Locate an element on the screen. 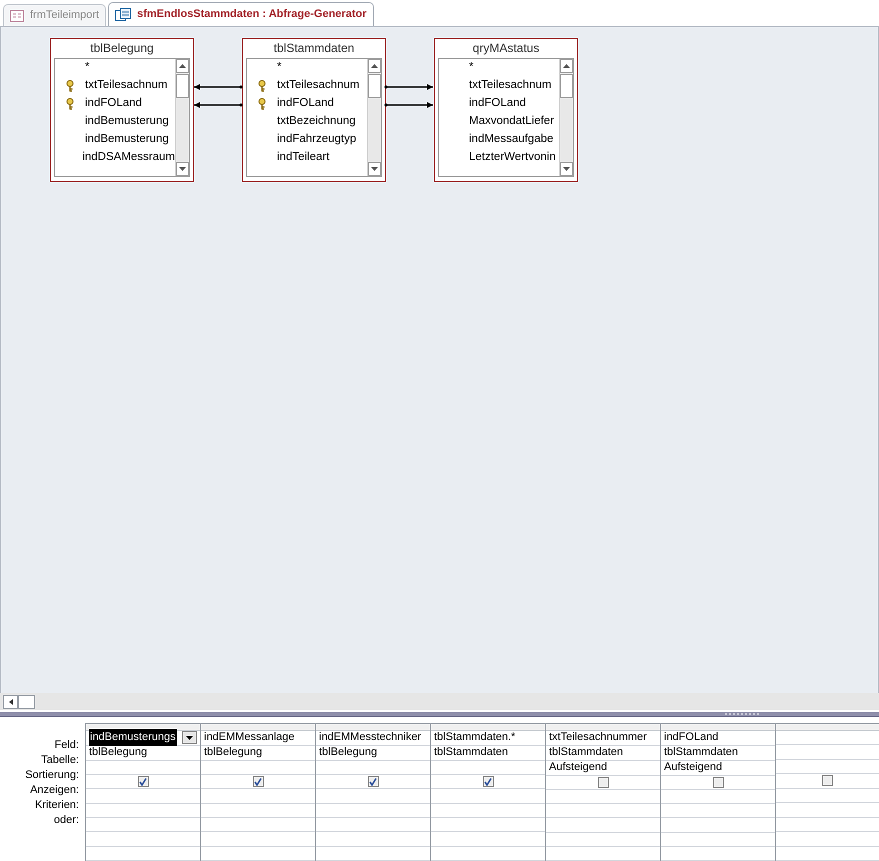 The width and height of the screenshot is (879, 861). document-tab: sfmEndlosStammdaten : Abfrage-Generator is located at coordinates (241, 14).